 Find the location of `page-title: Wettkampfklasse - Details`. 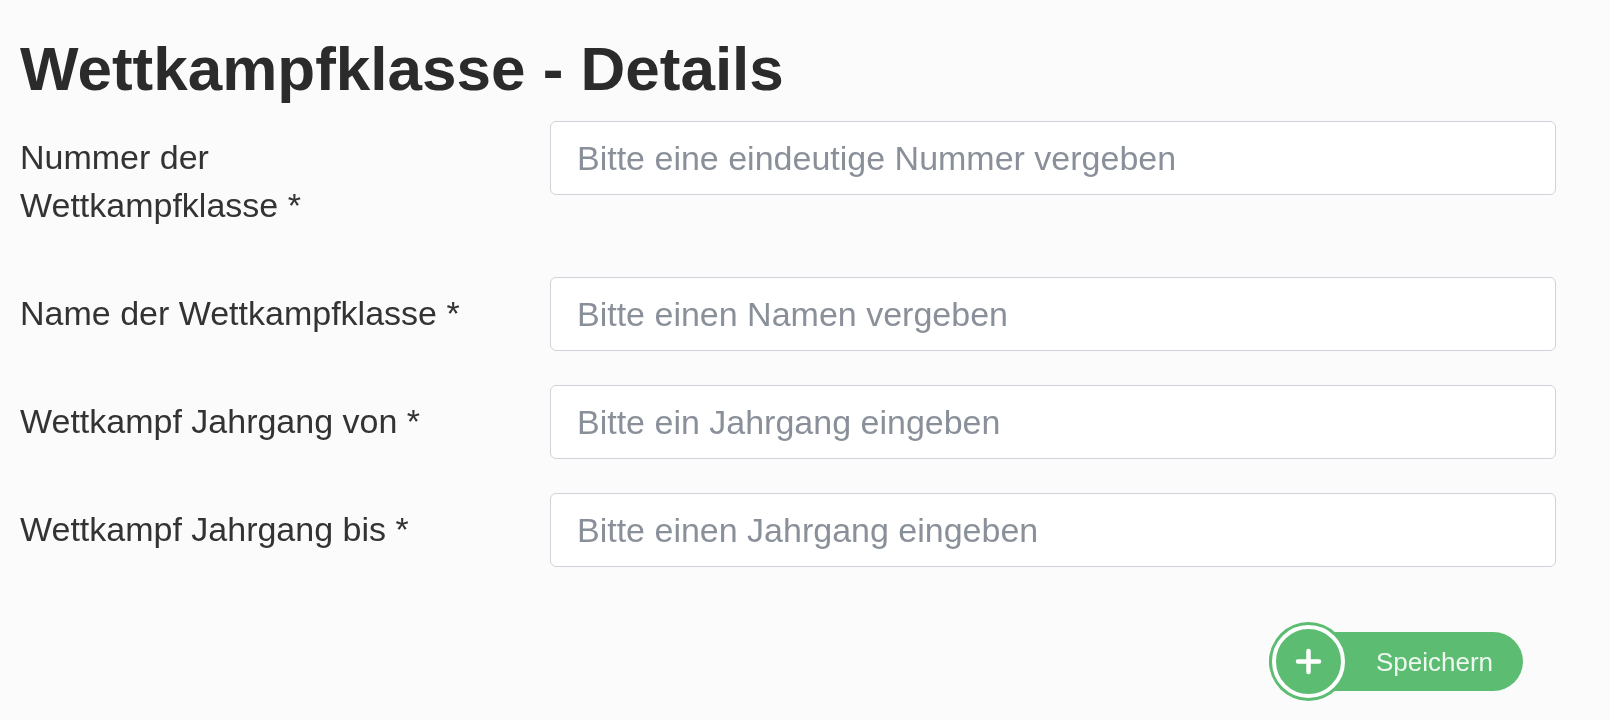

page-title: Wettkampfklasse - Details is located at coordinates (402, 69).